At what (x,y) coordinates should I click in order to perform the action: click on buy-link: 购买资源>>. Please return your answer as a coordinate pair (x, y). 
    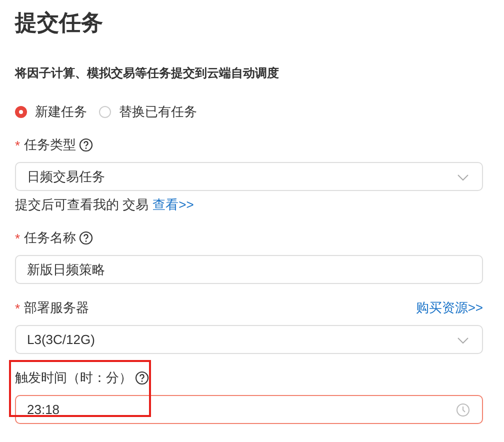
    Looking at the image, I should click on (449, 308).